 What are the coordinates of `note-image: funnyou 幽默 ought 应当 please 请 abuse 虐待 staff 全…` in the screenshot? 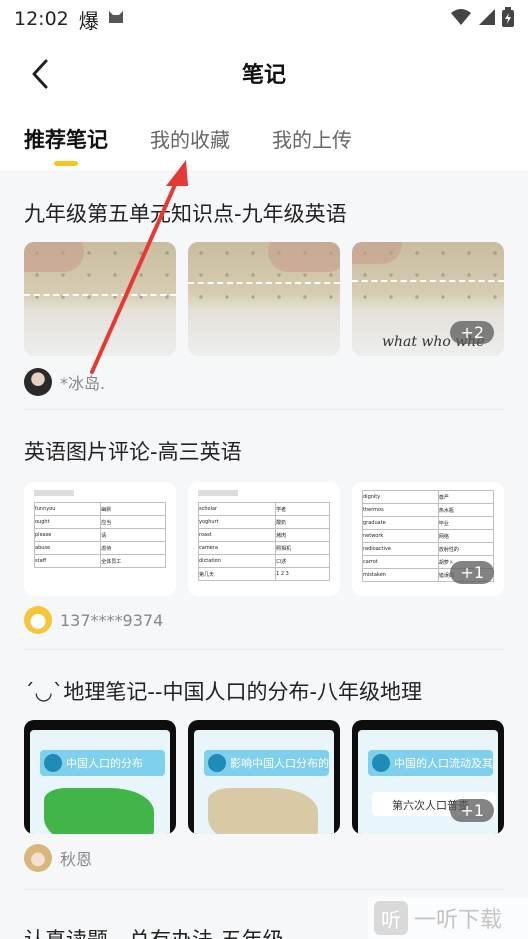 It's located at (100, 539).